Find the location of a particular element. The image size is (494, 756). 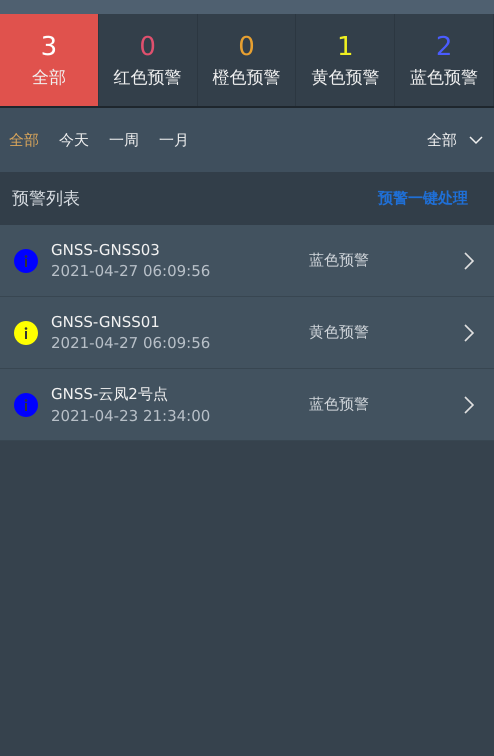

alert-row: GNSS-GNSS03 2021-04-27 06:09:56 蓝色预警 is located at coordinates (247, 261).